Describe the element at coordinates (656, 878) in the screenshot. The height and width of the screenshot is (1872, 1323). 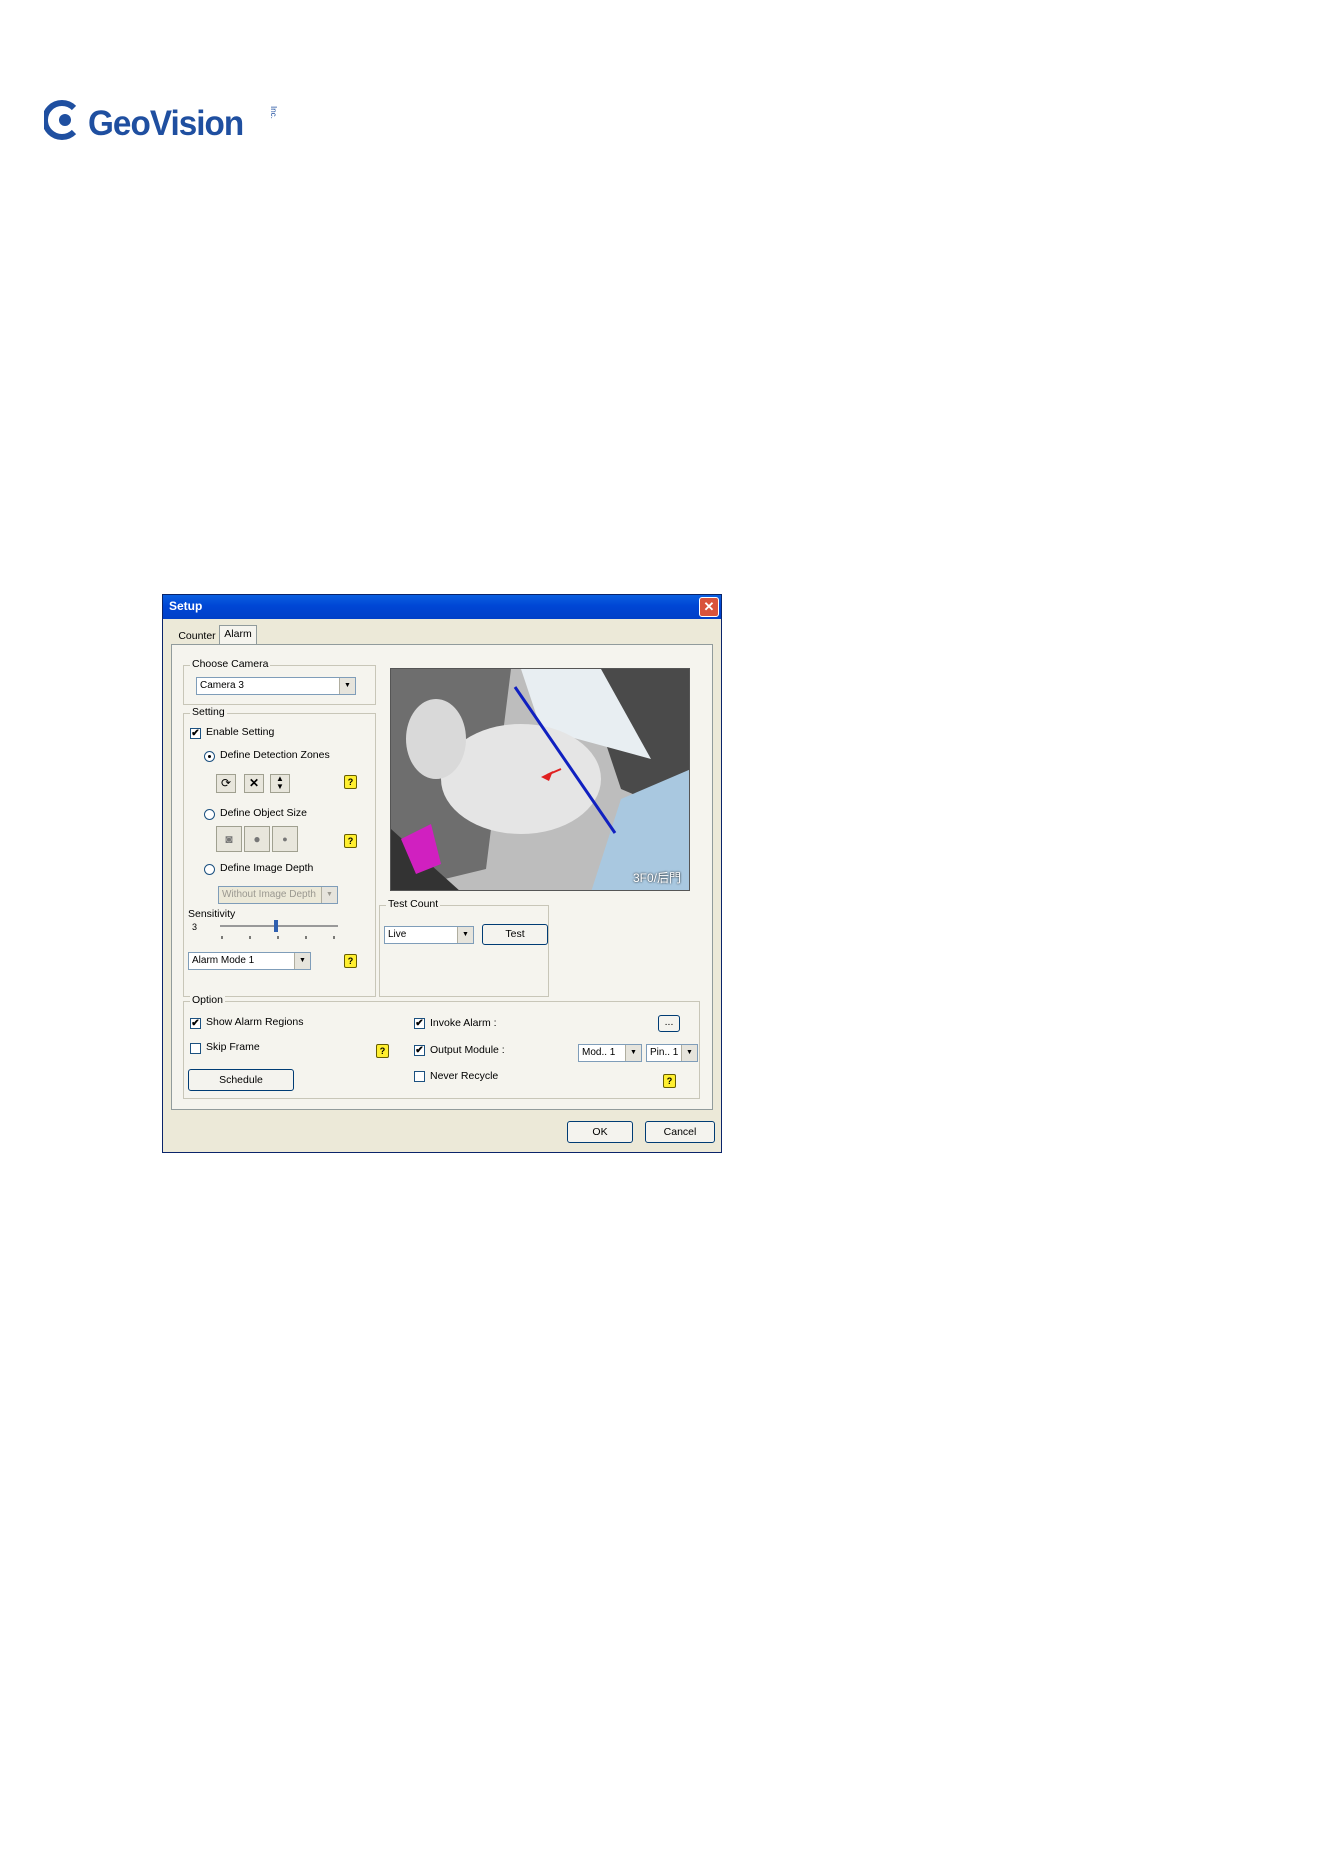
I see `camera-timestamp: 3F0/后門` at that location.